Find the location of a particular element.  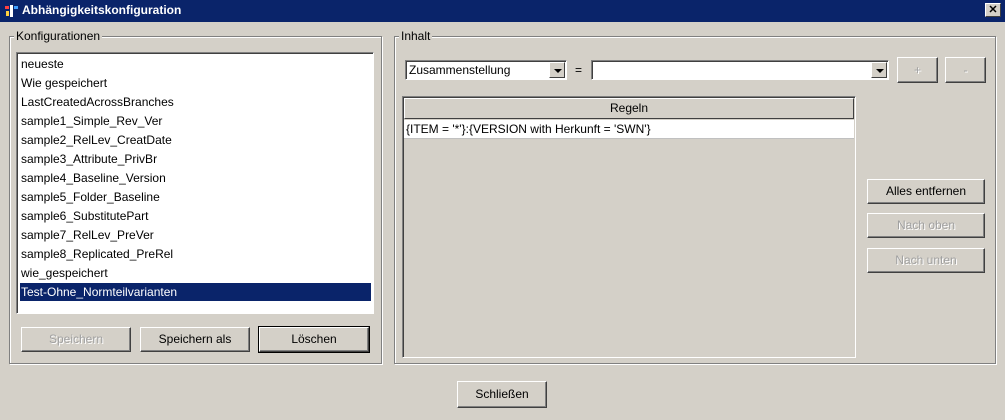

remove-all-button: Alles entfernen is located at coordinates (926, 191).